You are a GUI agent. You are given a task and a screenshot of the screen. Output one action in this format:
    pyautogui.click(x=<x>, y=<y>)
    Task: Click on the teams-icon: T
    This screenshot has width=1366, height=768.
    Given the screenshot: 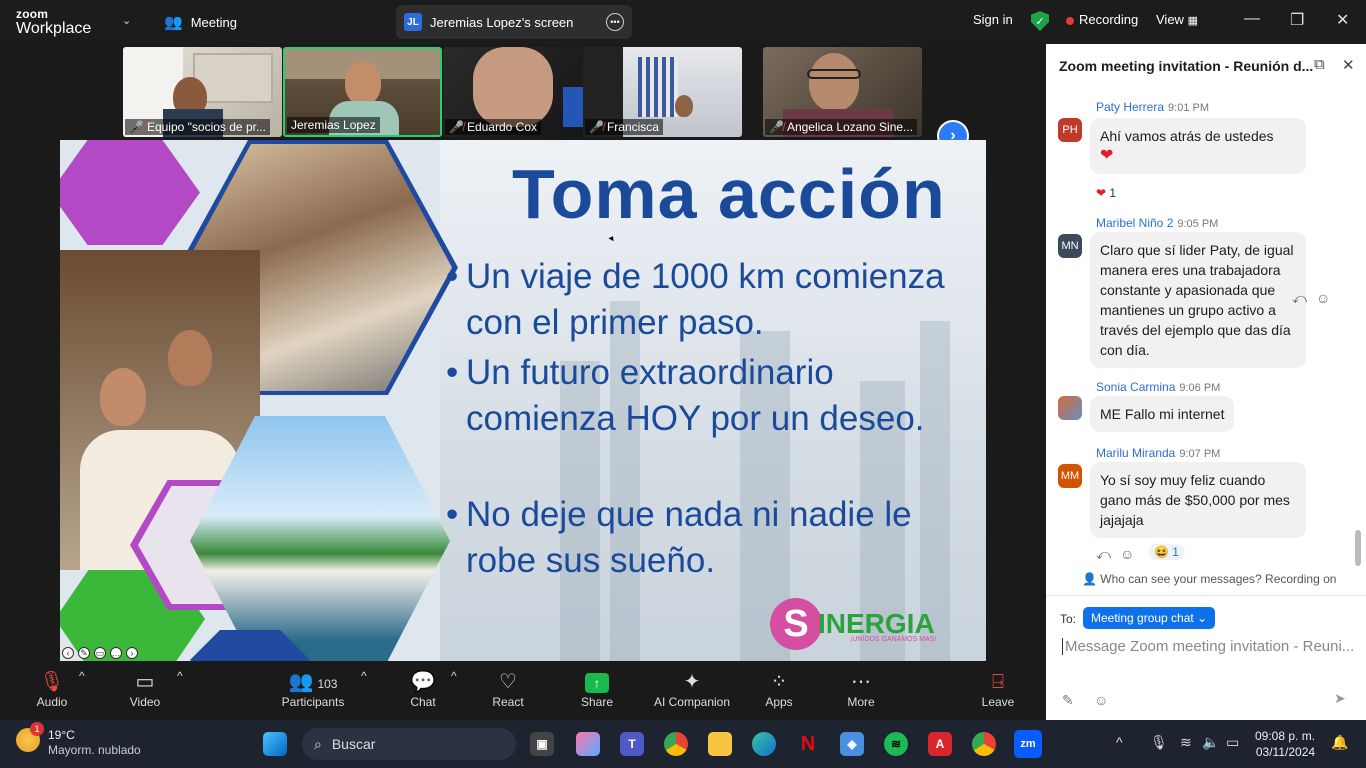 What is the action you would take?
    pyautogui.click(x=632, y=744)
    